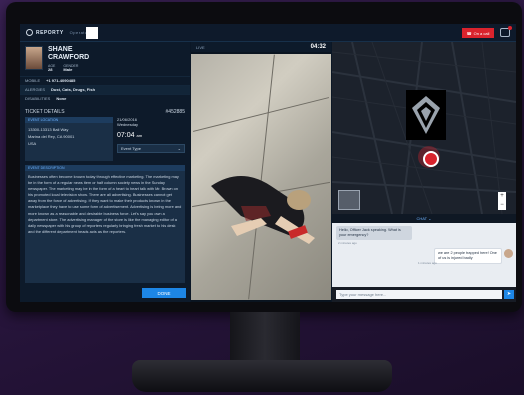 The height and width of the screenshot is (395, 524). I want to click on event-time-value: 07:04, so click(126, 135).